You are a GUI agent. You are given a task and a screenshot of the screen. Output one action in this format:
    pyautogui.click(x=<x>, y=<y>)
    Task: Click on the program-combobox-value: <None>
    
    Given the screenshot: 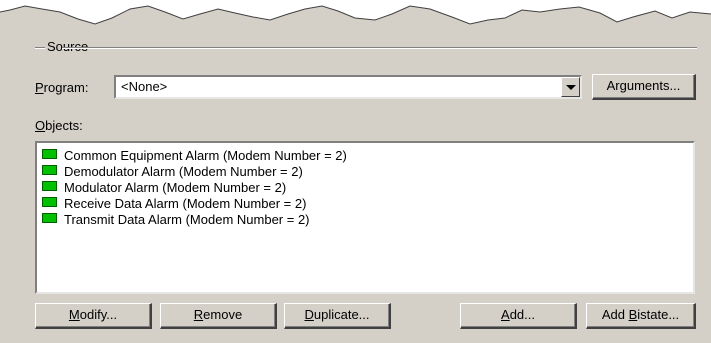 What is the action you would take?
    pyautogui.click(x=144, y=86)
    